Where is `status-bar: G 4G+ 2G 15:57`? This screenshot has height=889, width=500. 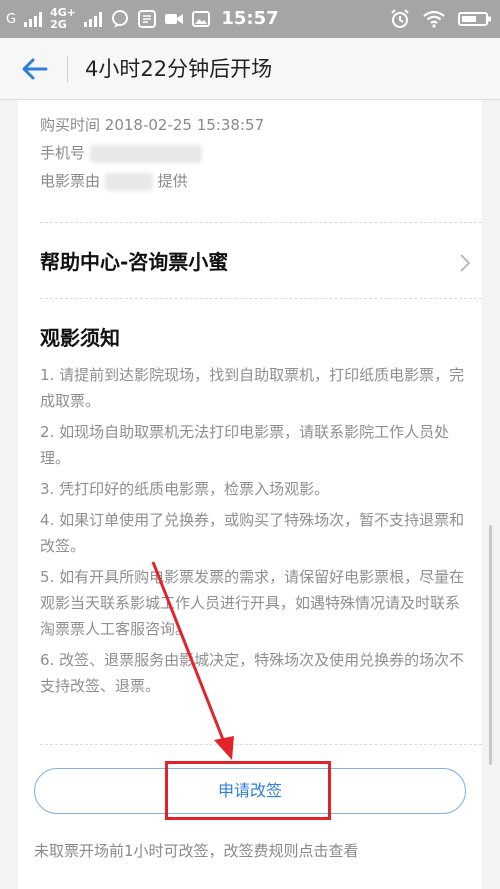 status-bar: G 4G+ 2G 15:57 is located at coordinates (250, 19).